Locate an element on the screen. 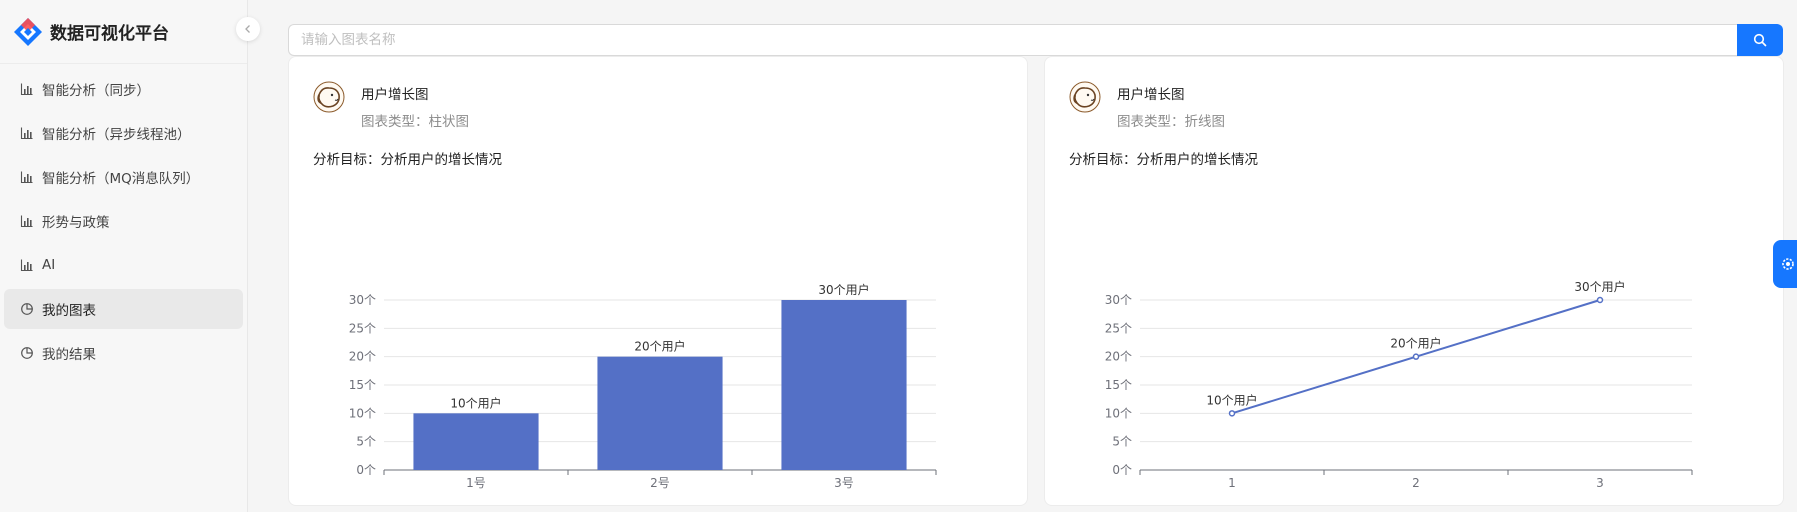 This screenshot has width=1797, height=512. sidebar-item-label: 智能分析（异步线程池） is located at coordinates (116, 135).